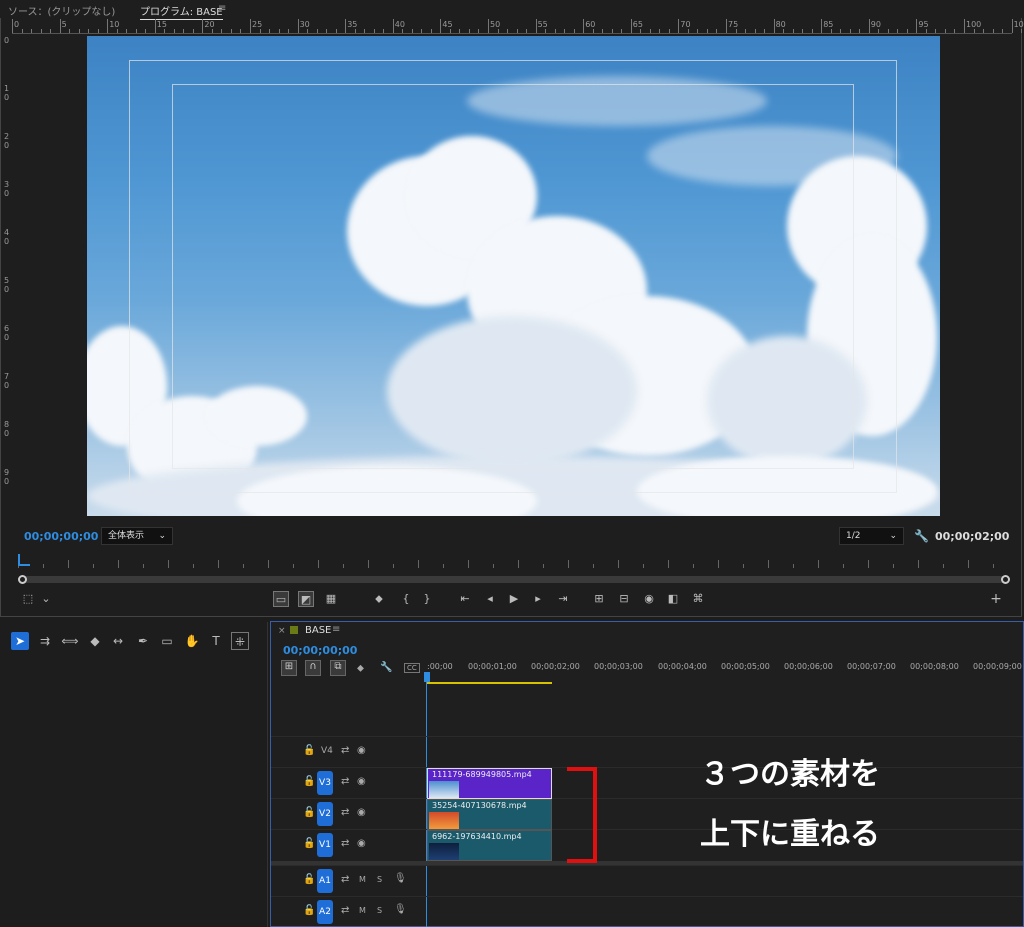  I want to click on slip-tool-icon: ↔, so click(118, 641).